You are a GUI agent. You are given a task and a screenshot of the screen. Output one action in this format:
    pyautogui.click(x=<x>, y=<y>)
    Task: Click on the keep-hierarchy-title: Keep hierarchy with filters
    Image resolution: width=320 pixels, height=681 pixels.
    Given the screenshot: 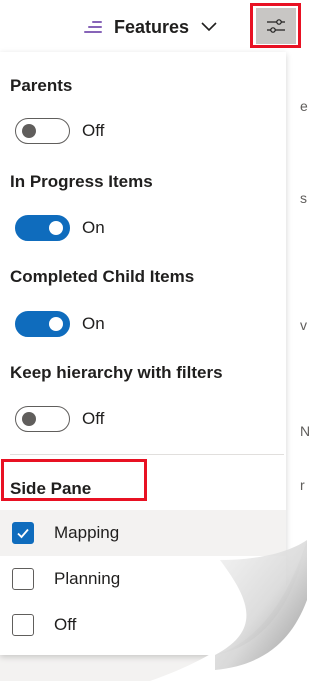 What is the action you would take?
    pyautogui.click(x=116, y=372)
    